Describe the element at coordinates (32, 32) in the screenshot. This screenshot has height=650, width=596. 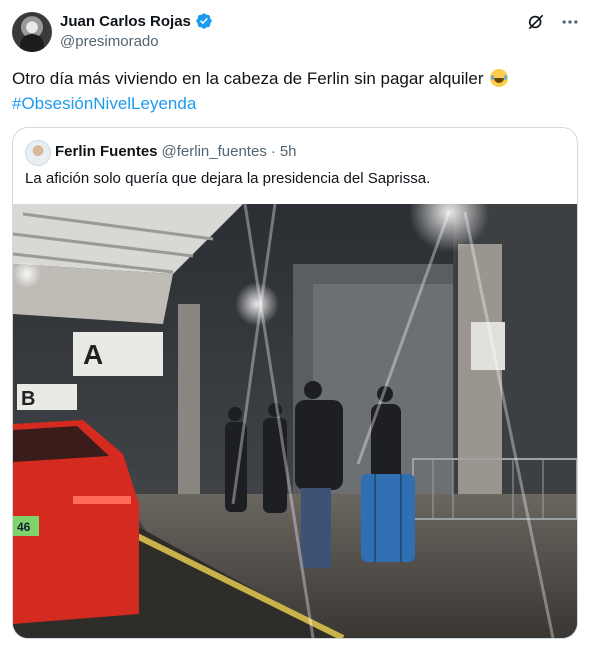
I see `author-avatar` at that location.